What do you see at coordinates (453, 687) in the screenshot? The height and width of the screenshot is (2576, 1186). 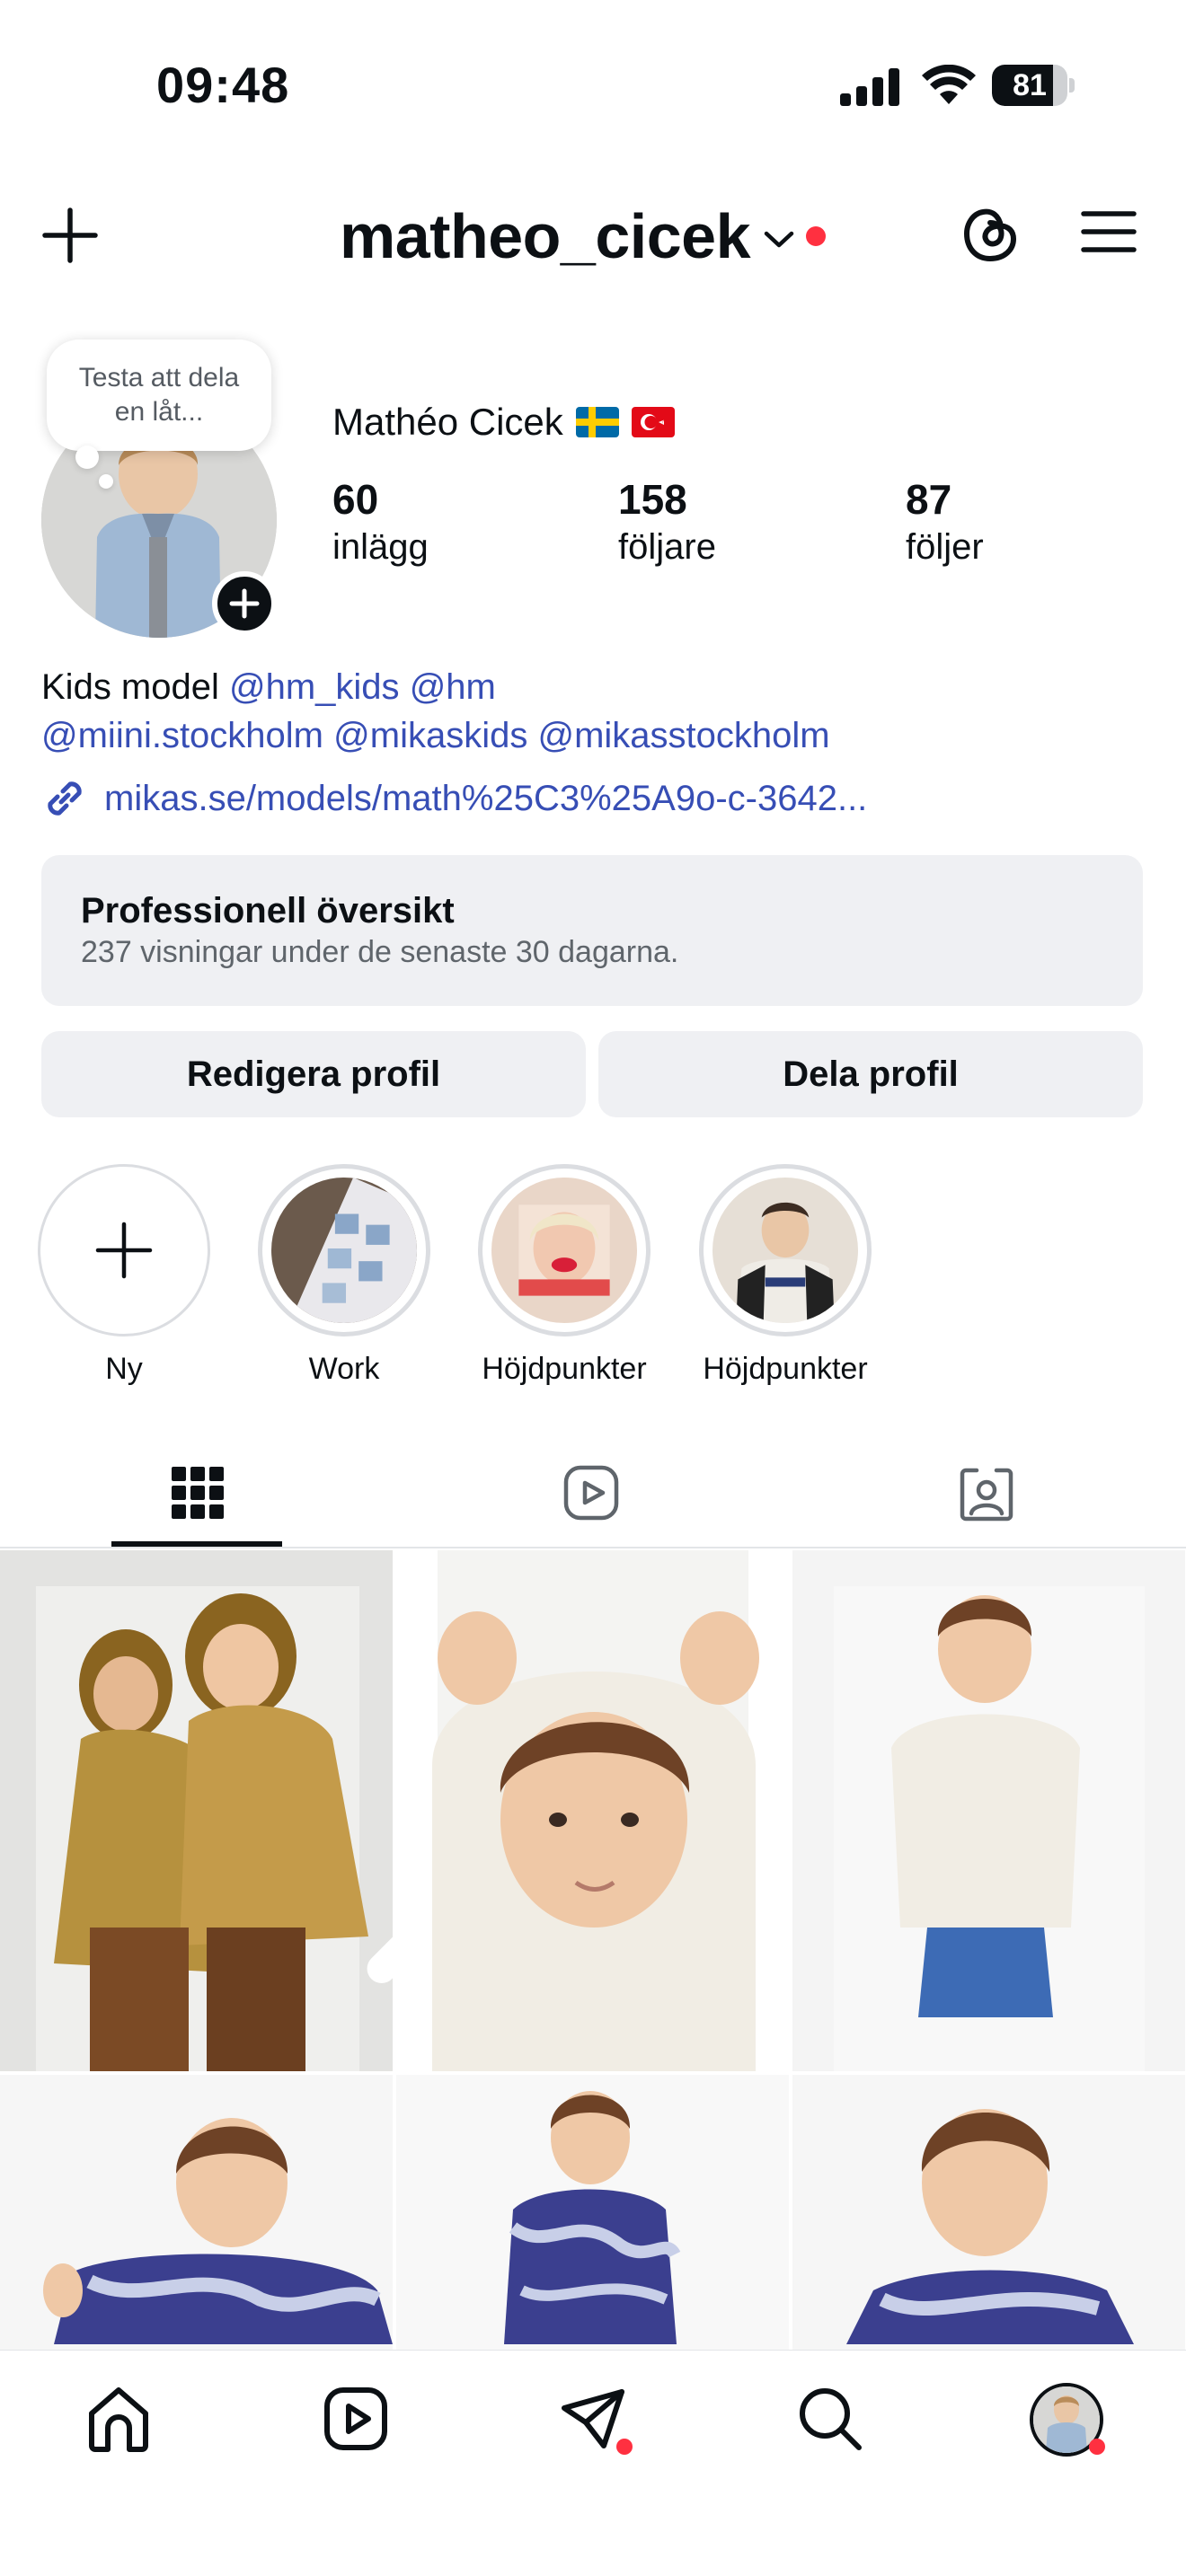 I see `mention-link: @hm` at bounding box center [453, 687].